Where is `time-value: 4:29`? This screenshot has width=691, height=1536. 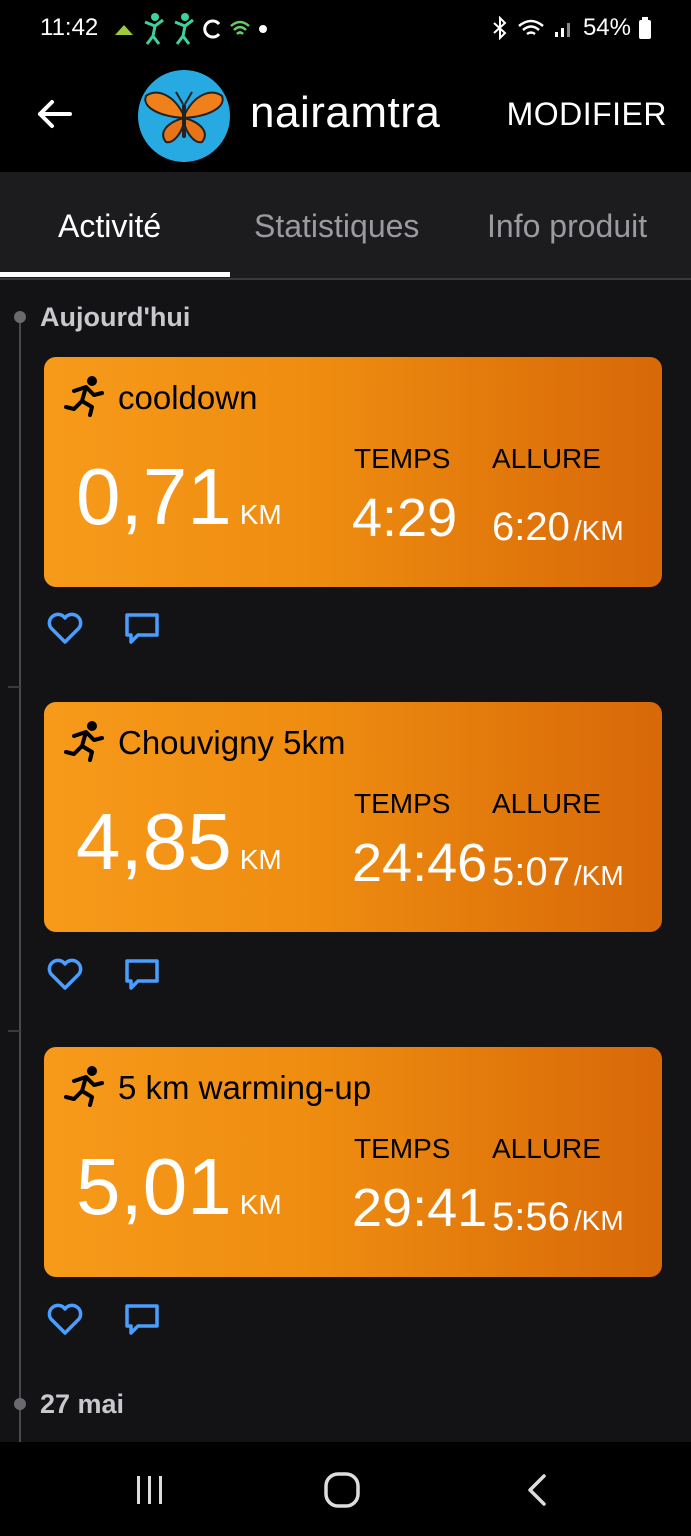 time-value: 4:29 is located at coordinates (405, 518).